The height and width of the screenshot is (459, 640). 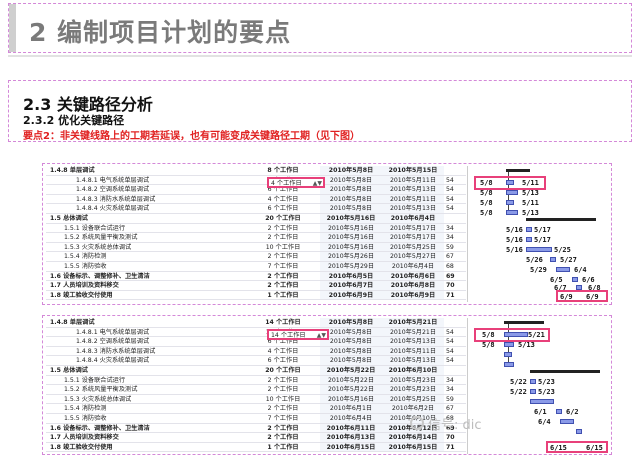 What do you see at coordinates (518, 382) in the screenshot?
I see `date-label: 5/22` at bounding box center [518, 382].